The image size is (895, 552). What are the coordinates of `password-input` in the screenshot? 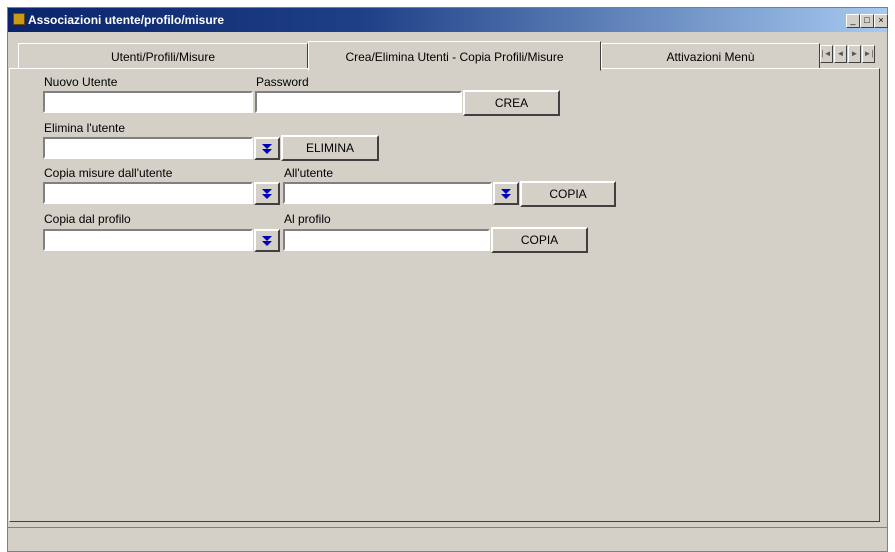 It's located at (358, 102).